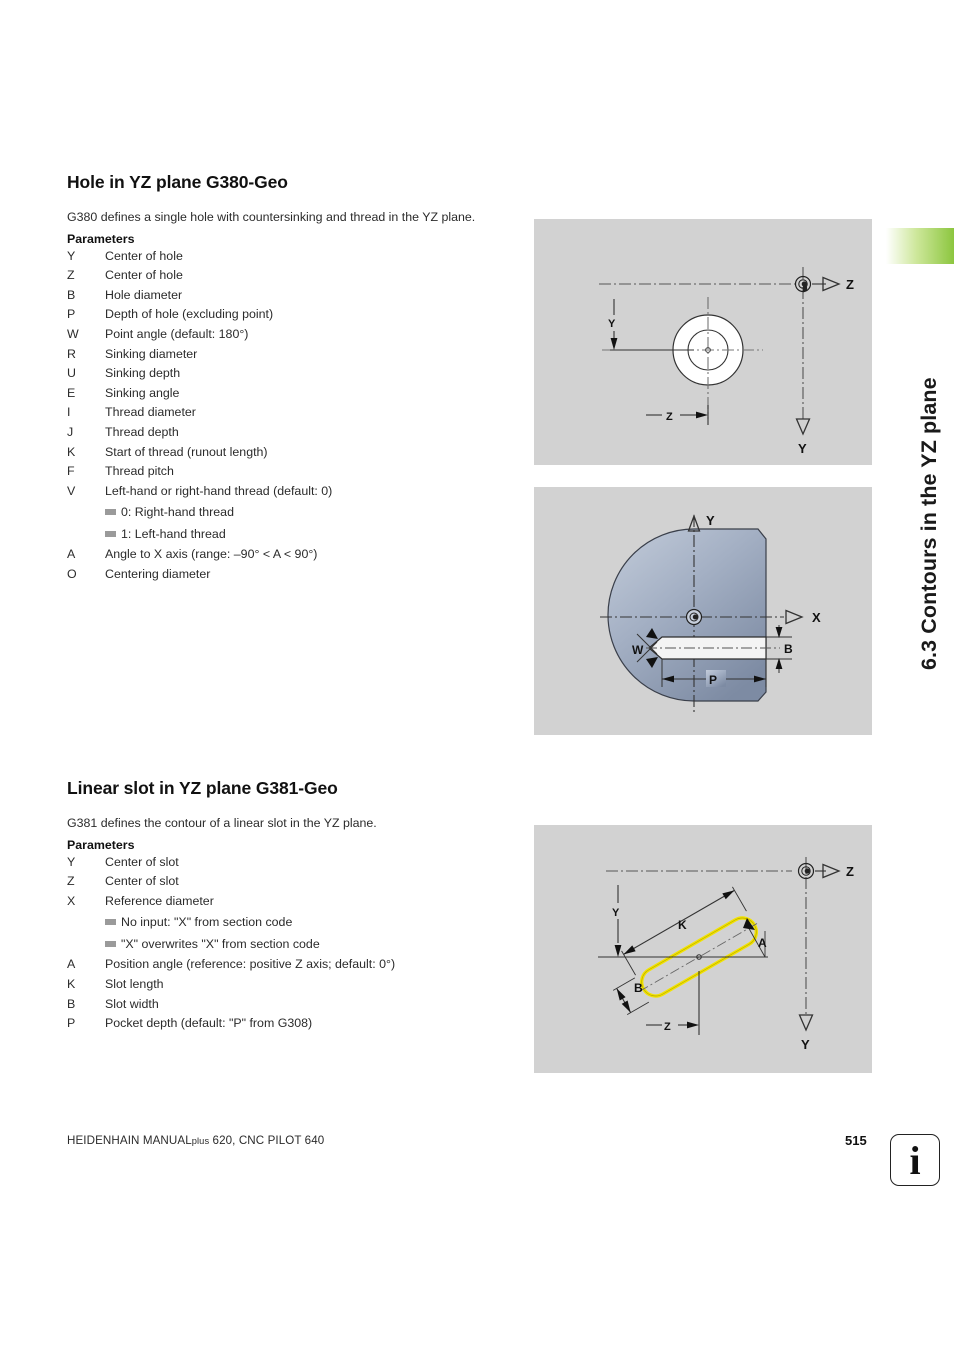 This screenshot has width=954, height=1350. I want to click on param-row: W Point angle (default: 180°), so click(292, 335).